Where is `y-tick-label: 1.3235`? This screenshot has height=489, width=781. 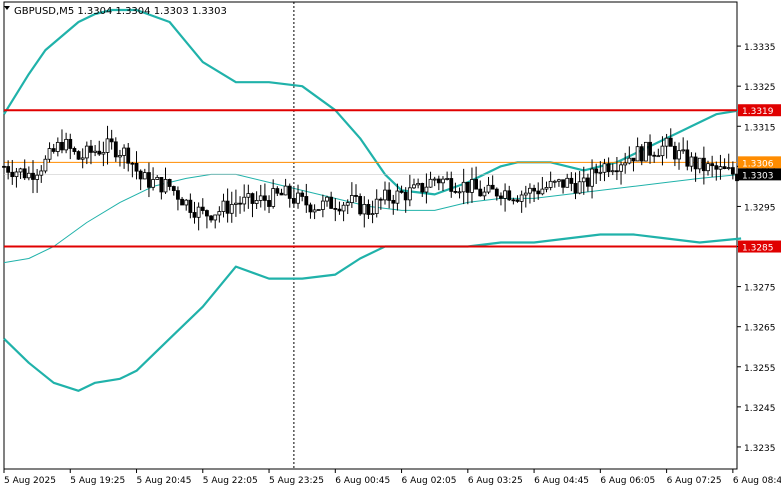 y-tick-label: 1.3235 is located at coordinates (760, 449).